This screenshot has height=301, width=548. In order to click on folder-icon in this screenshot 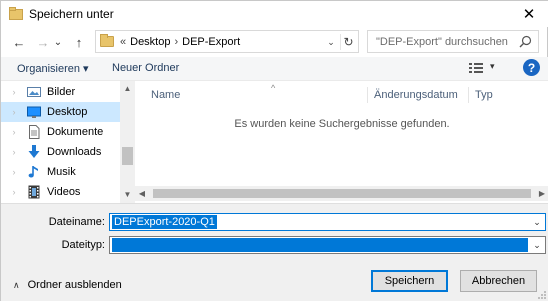, I will do `click(107, 40)`.